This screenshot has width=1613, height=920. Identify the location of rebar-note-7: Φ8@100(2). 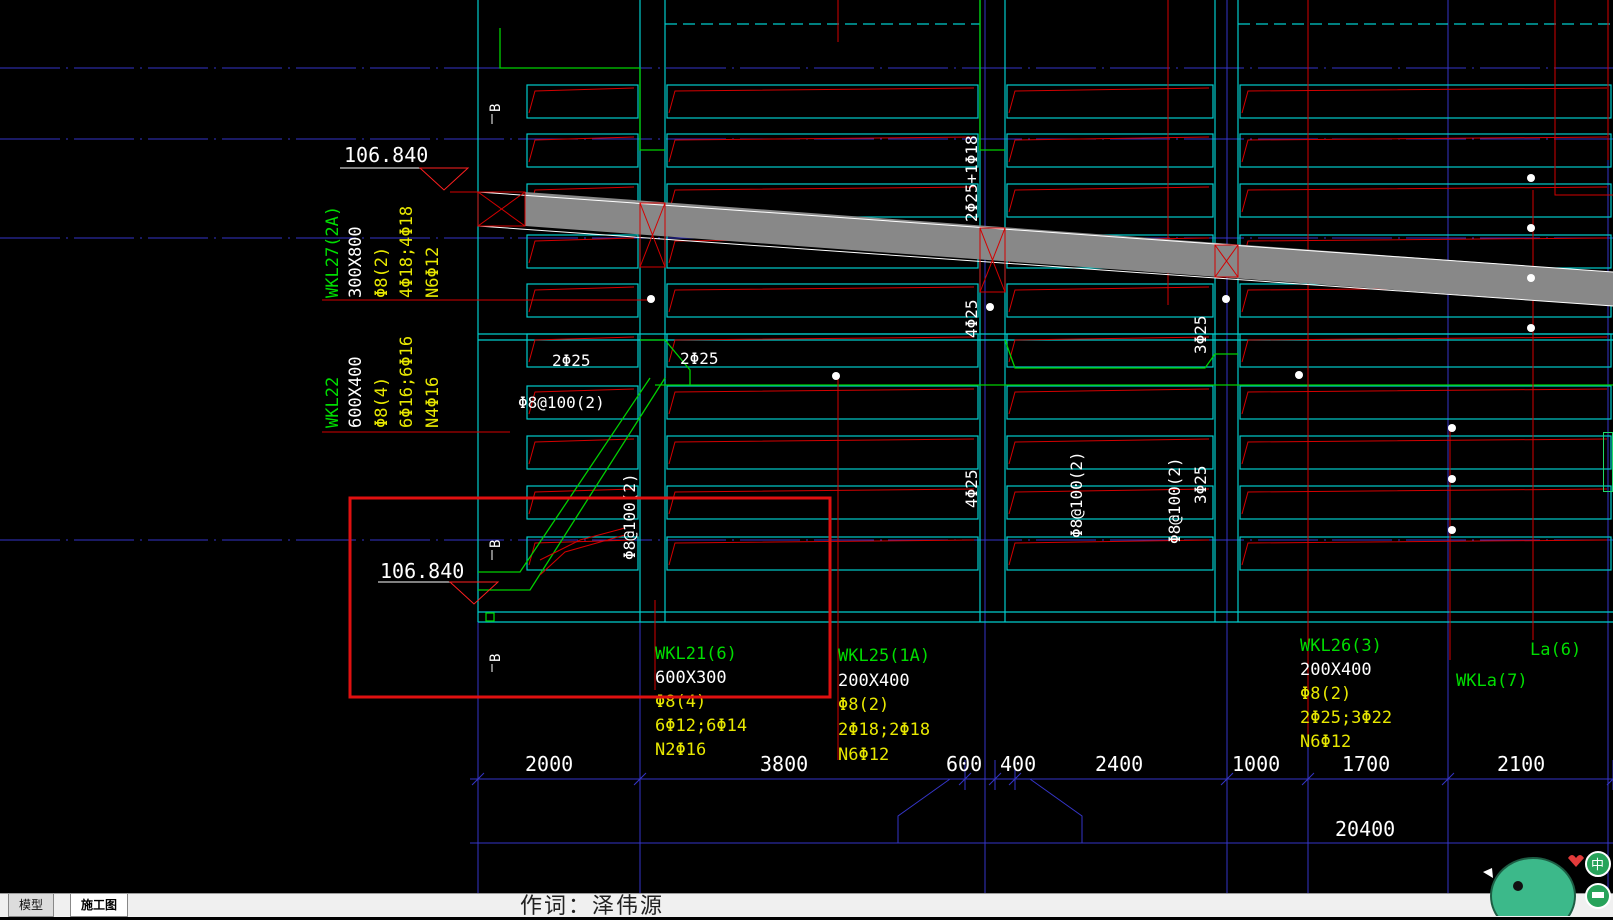
(629, 516).